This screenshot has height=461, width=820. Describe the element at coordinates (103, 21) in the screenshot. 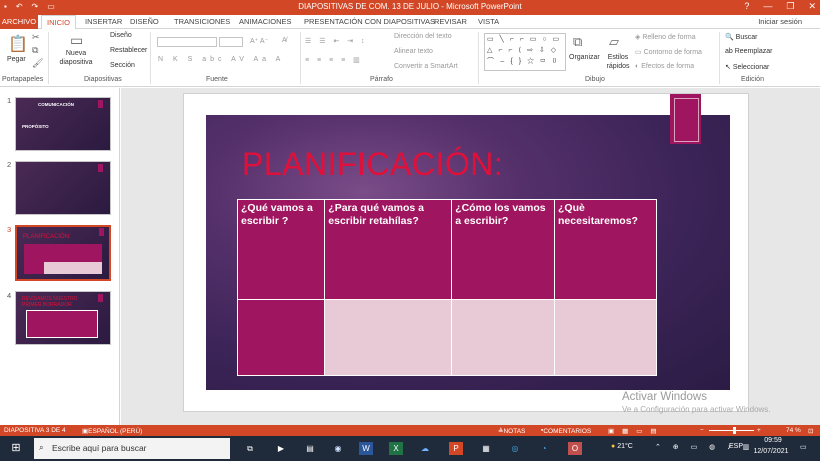

I see `tab-insert: INSERTAR` at that location.